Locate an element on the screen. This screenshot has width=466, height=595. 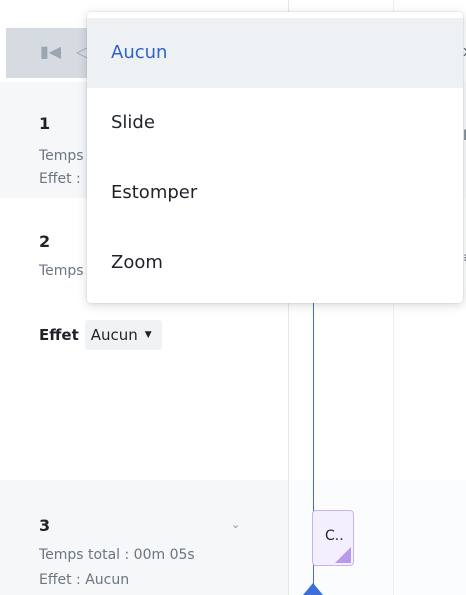
menu-item-aucun: Aucun is located at coordinates (275, 53).